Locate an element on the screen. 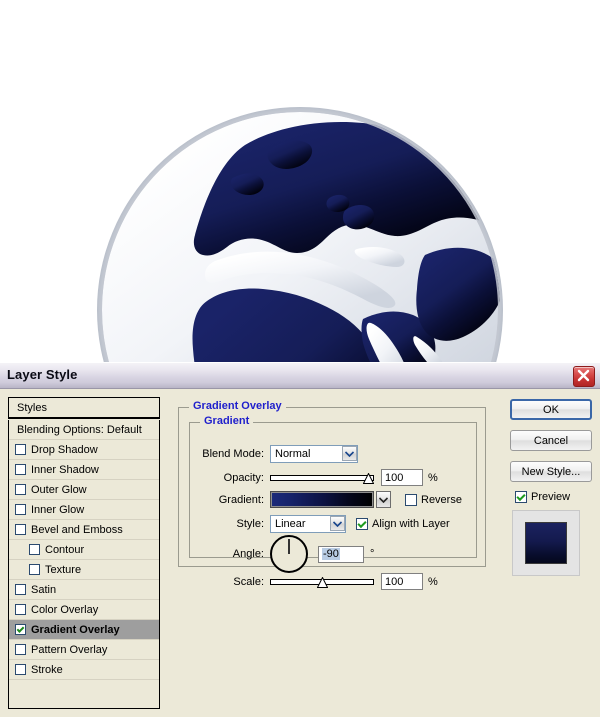  checkbox-color-overlay is located at coordinates (20, 609).